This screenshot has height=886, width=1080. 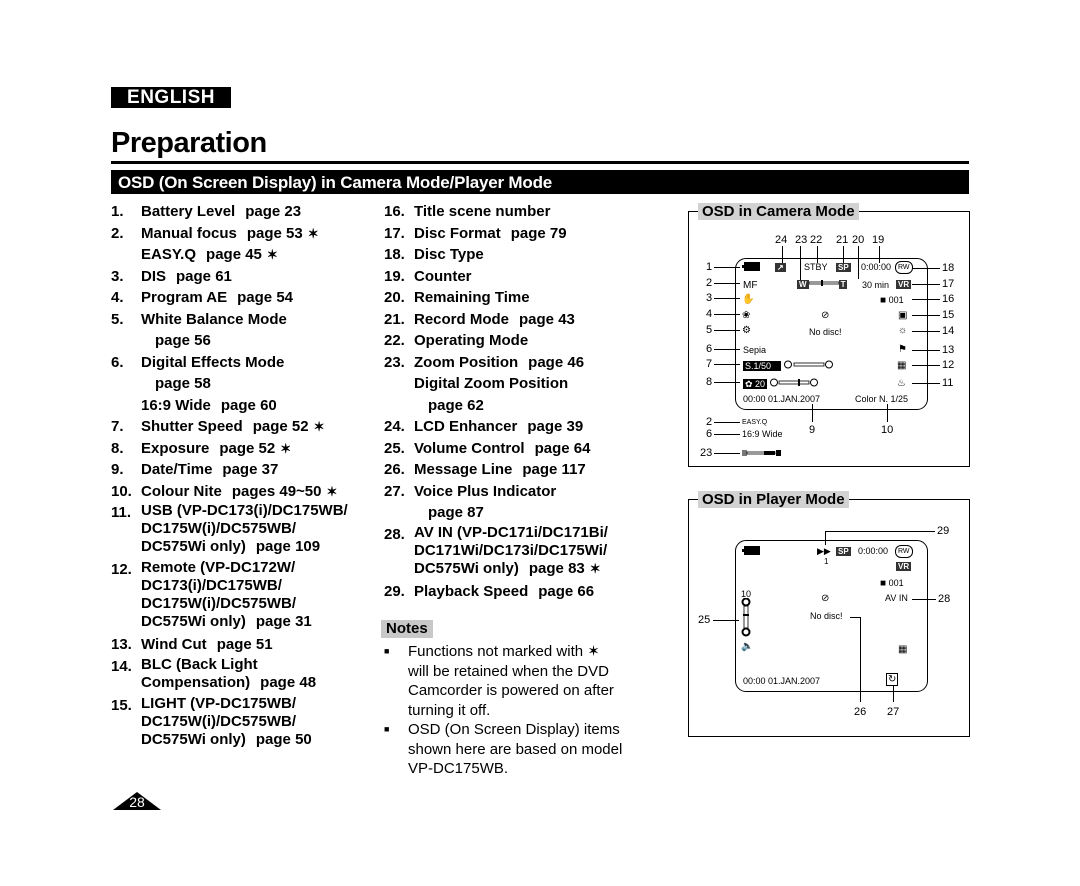 I want to click on item-number: 19., so click(x=394, y=276).